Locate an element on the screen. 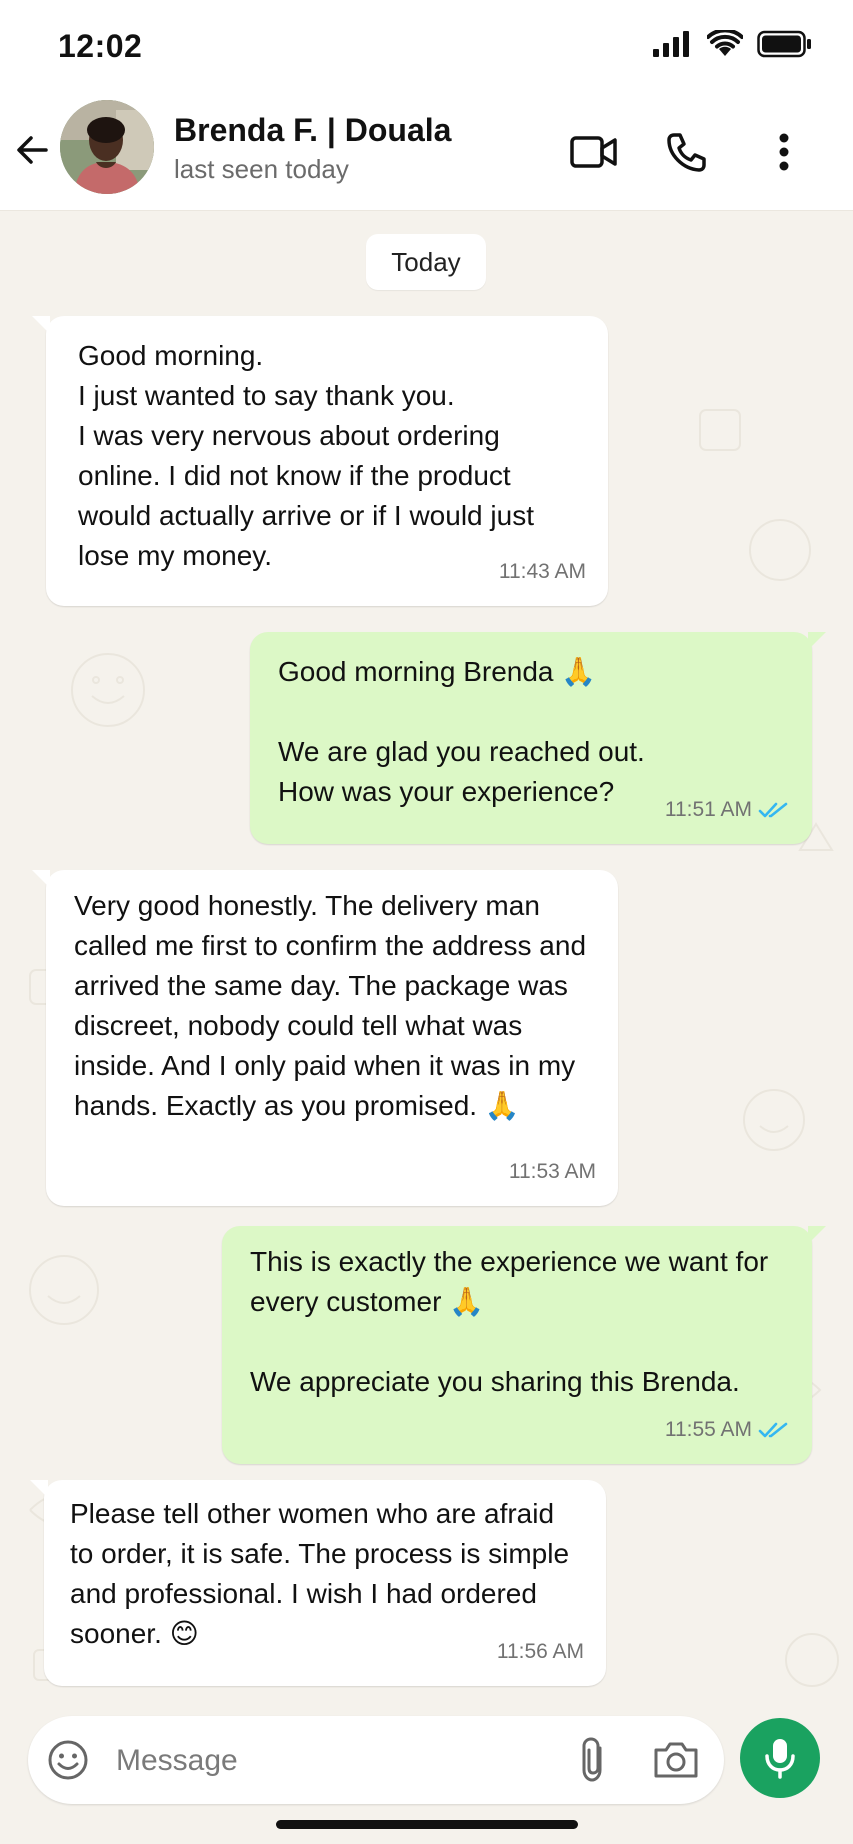  message-meta: 11:51 AM is located at coordinates (727, 810).